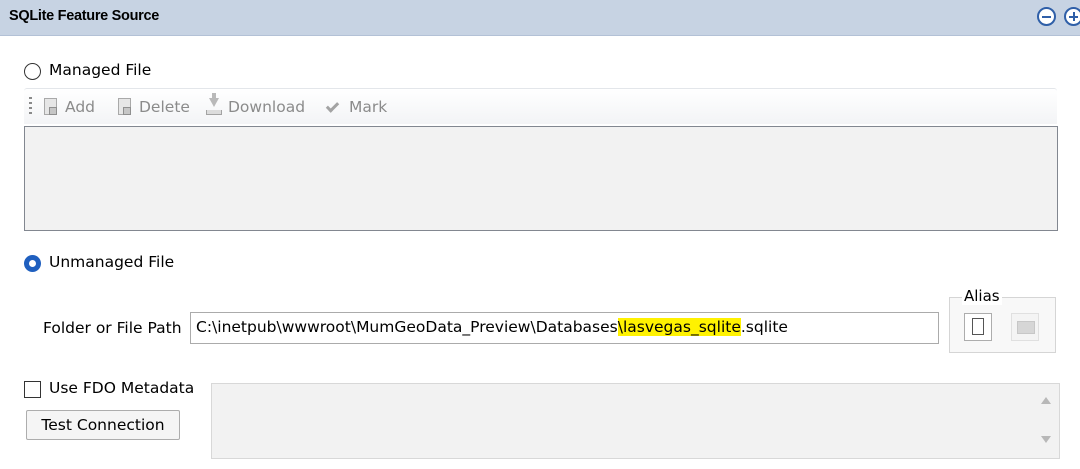  I want to click on managed-file-label: Managed File, so click(100, 70).